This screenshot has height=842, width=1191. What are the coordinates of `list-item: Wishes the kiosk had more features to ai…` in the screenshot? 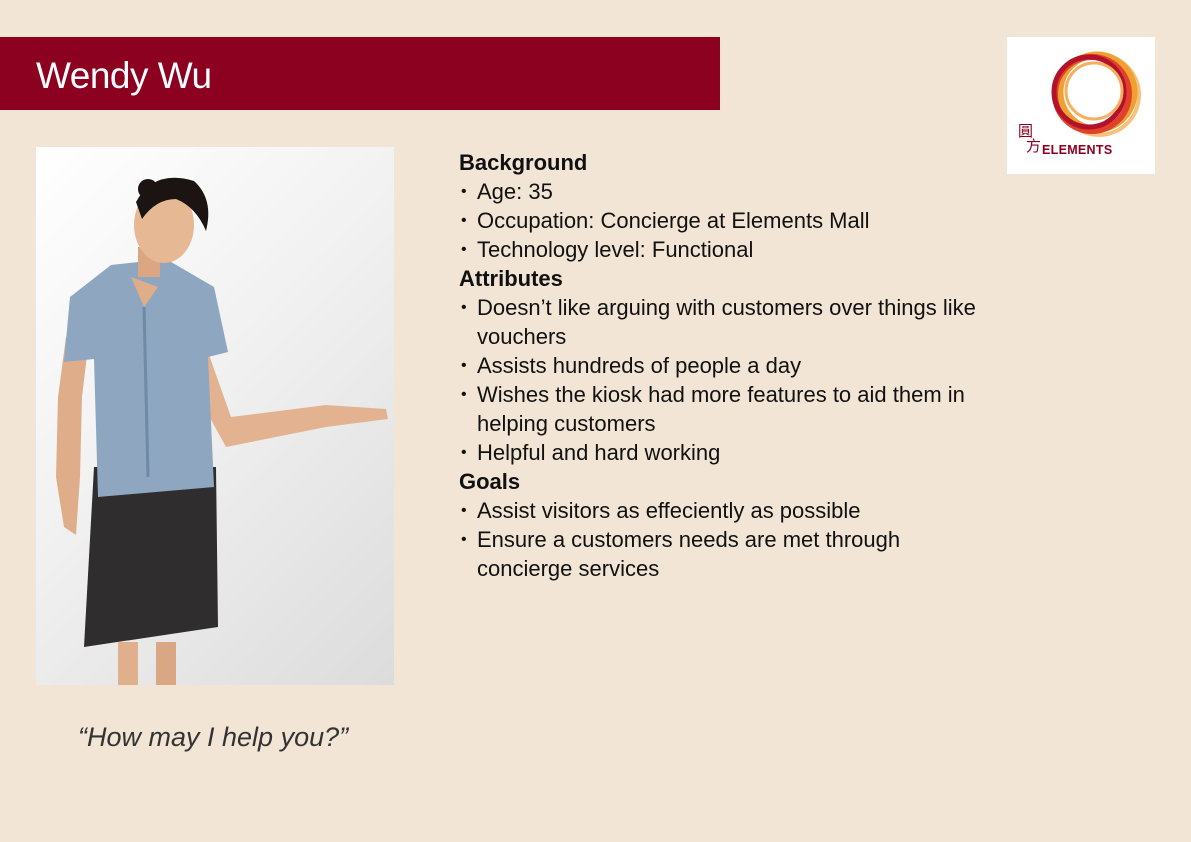 It's located at (719, 409).